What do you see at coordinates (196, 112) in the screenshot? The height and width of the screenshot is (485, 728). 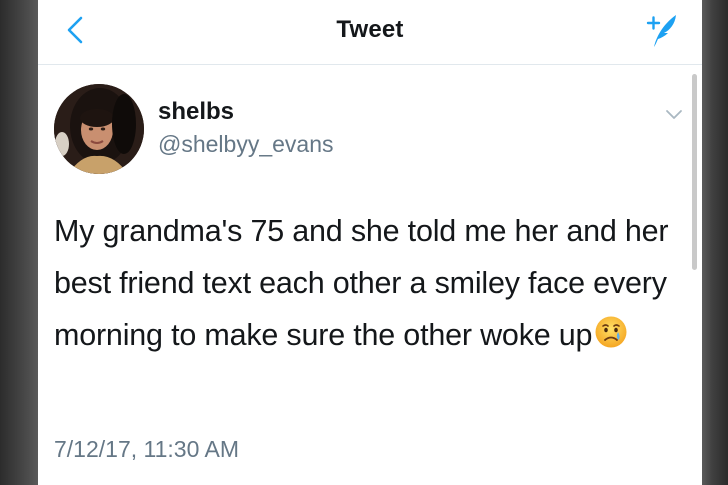 I see `author-display-name: shelbs` at bounding box center [196, 112].